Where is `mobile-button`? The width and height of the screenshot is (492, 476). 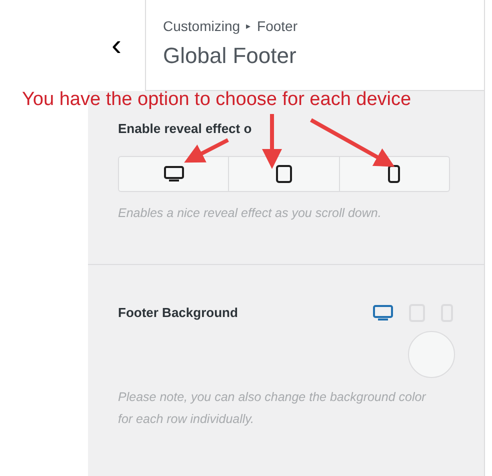
mobile-button is located at coordinates (395, 174).